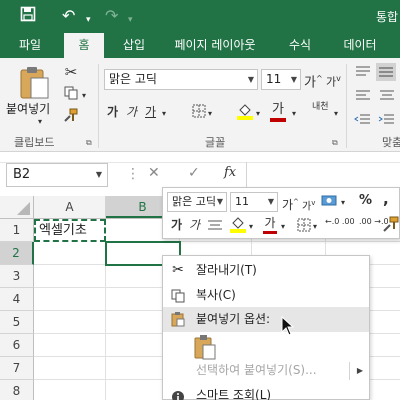 This screenshot has width=400, height=400. I want to click on percent-button: %, so click(365, 201).